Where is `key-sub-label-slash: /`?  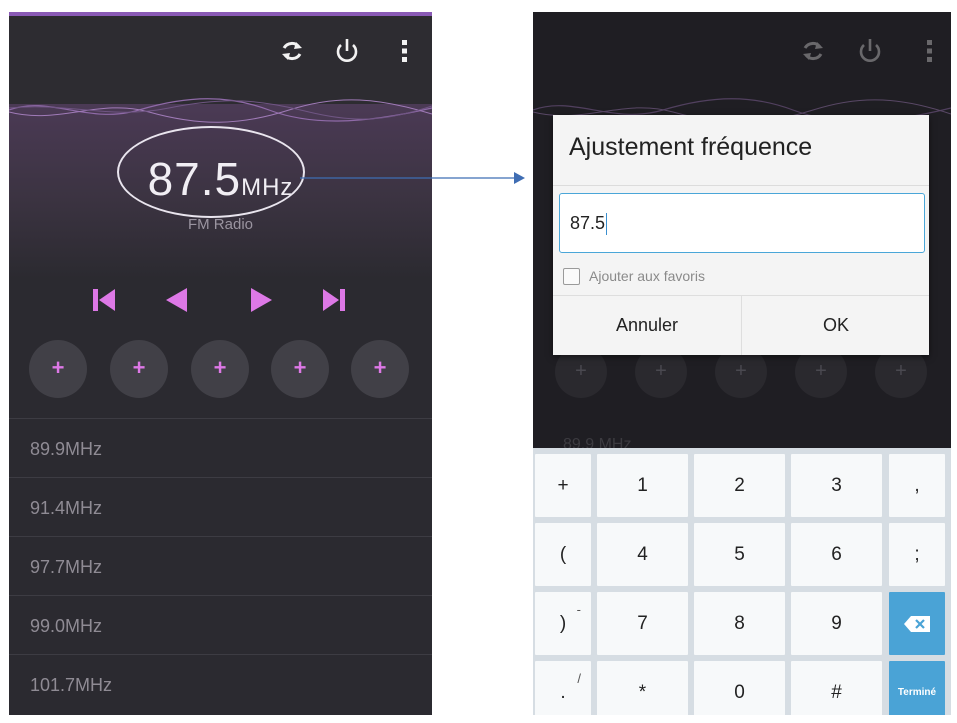 key-sub-label-slash: / is located at coordinates (579, 678).